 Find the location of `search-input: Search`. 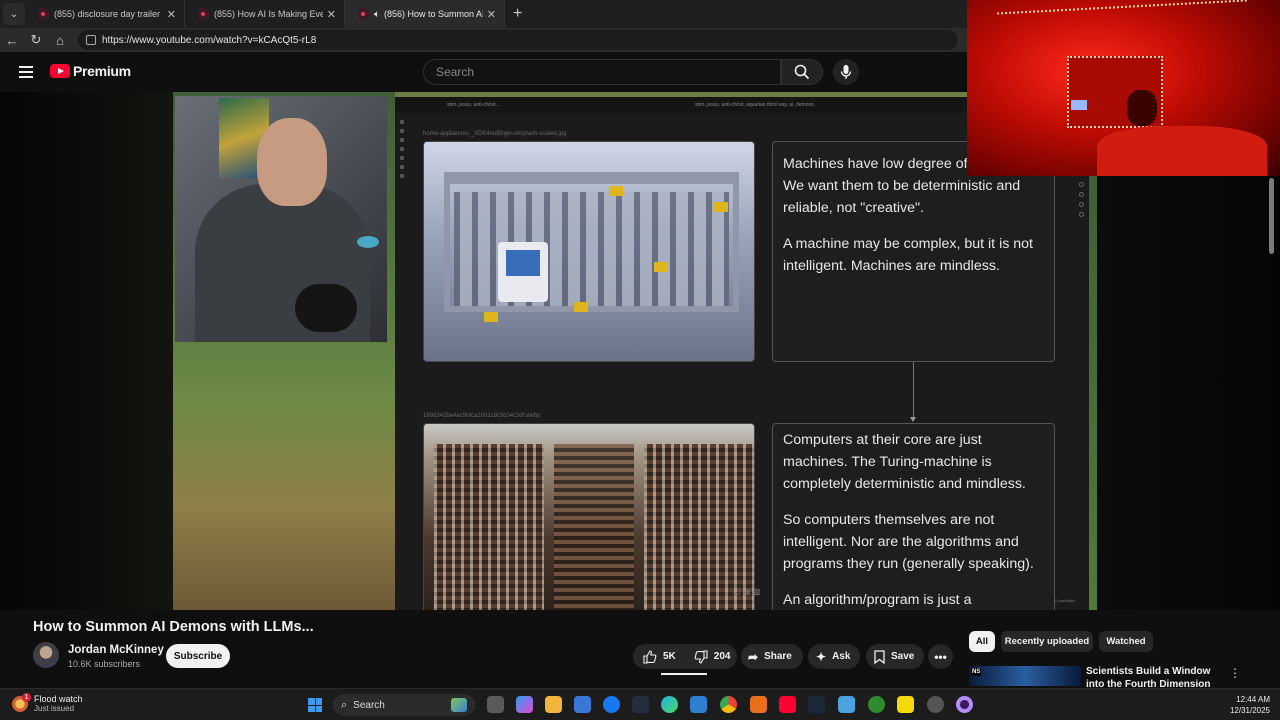

search-input: Search is located at coordinates (602, 72).